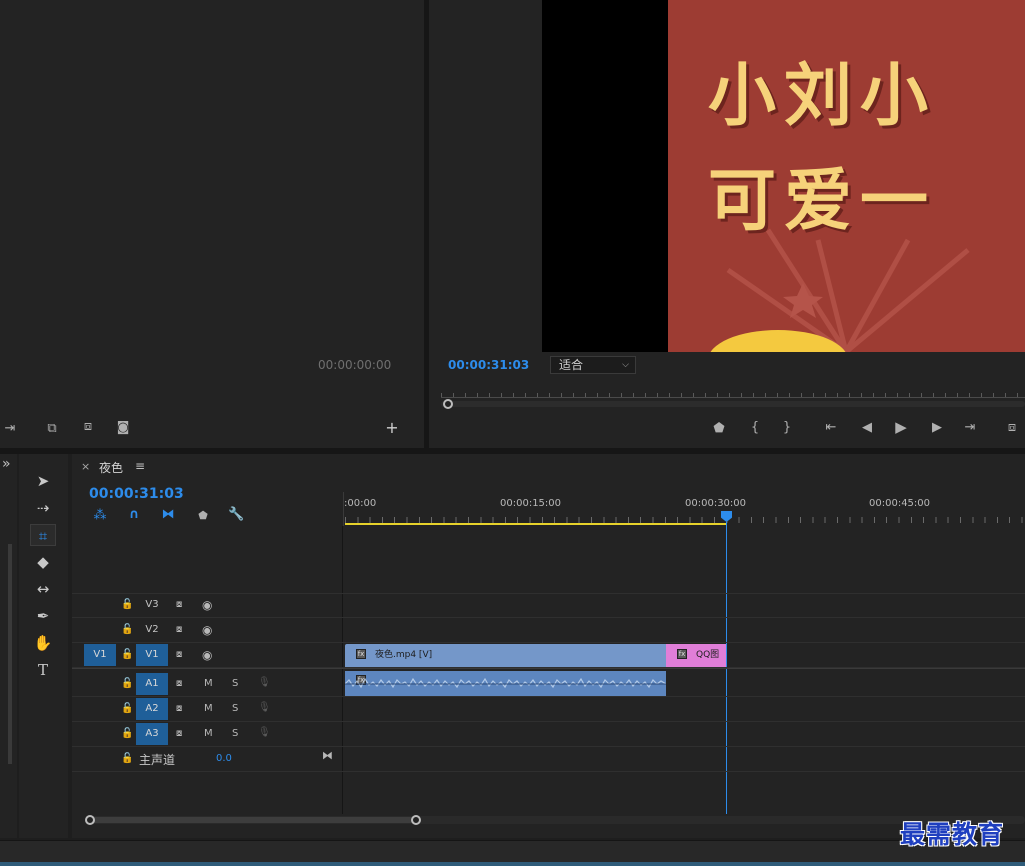 This screenshot has width=1025, height=866. Describe the element at coordinates (43, 589) in the screenshot. I see `slip-tool-icon: ↔` at that location.